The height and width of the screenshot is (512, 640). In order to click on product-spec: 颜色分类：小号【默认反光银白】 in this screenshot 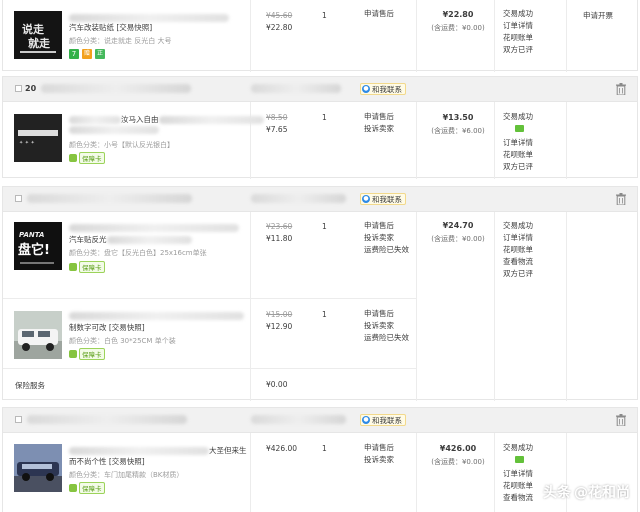, I will do `click(121, 145)`.